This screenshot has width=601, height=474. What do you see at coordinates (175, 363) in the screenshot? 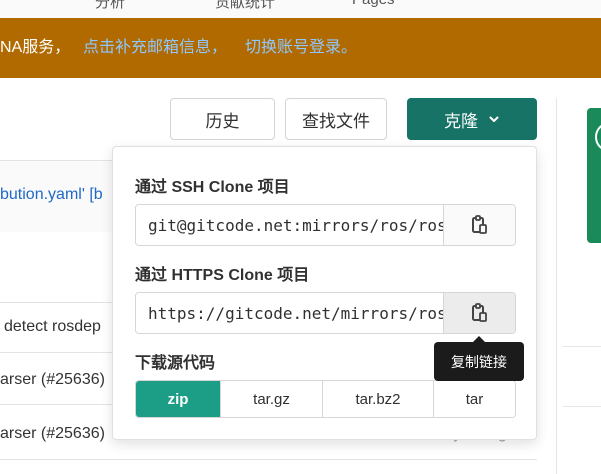
I see `download-source-label: 下载源代码` at bounding box center [175, 363].